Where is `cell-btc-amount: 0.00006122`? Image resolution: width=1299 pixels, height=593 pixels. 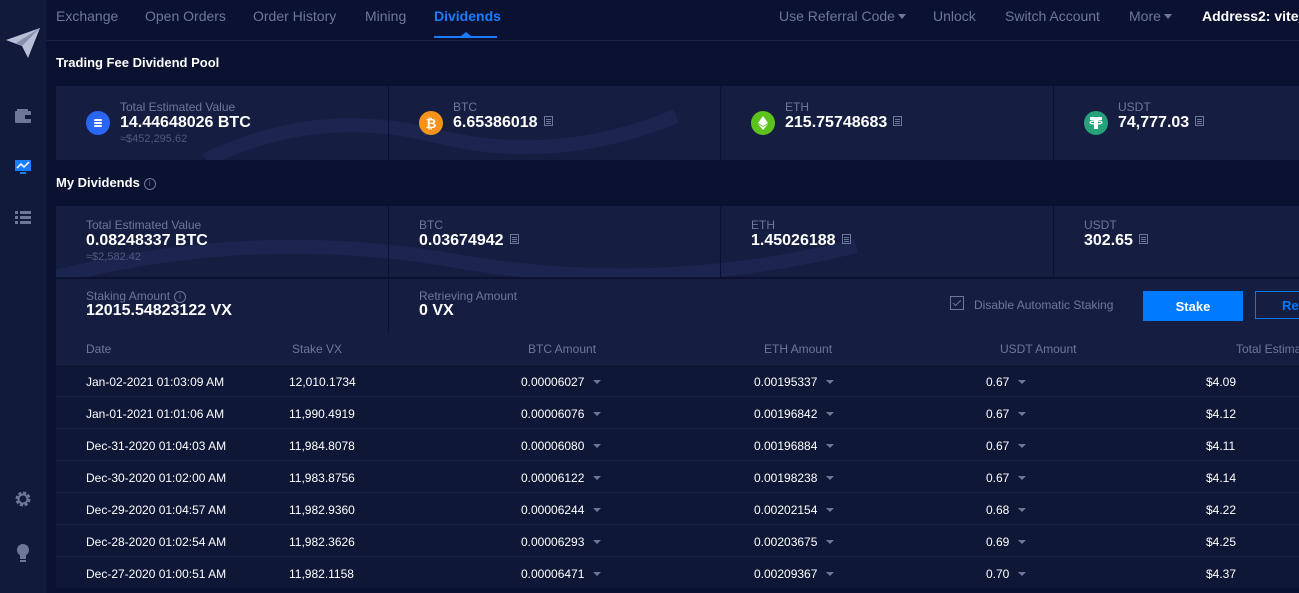 cell-btc-amount: 0.00006122 is located at coordinates (561, 478).